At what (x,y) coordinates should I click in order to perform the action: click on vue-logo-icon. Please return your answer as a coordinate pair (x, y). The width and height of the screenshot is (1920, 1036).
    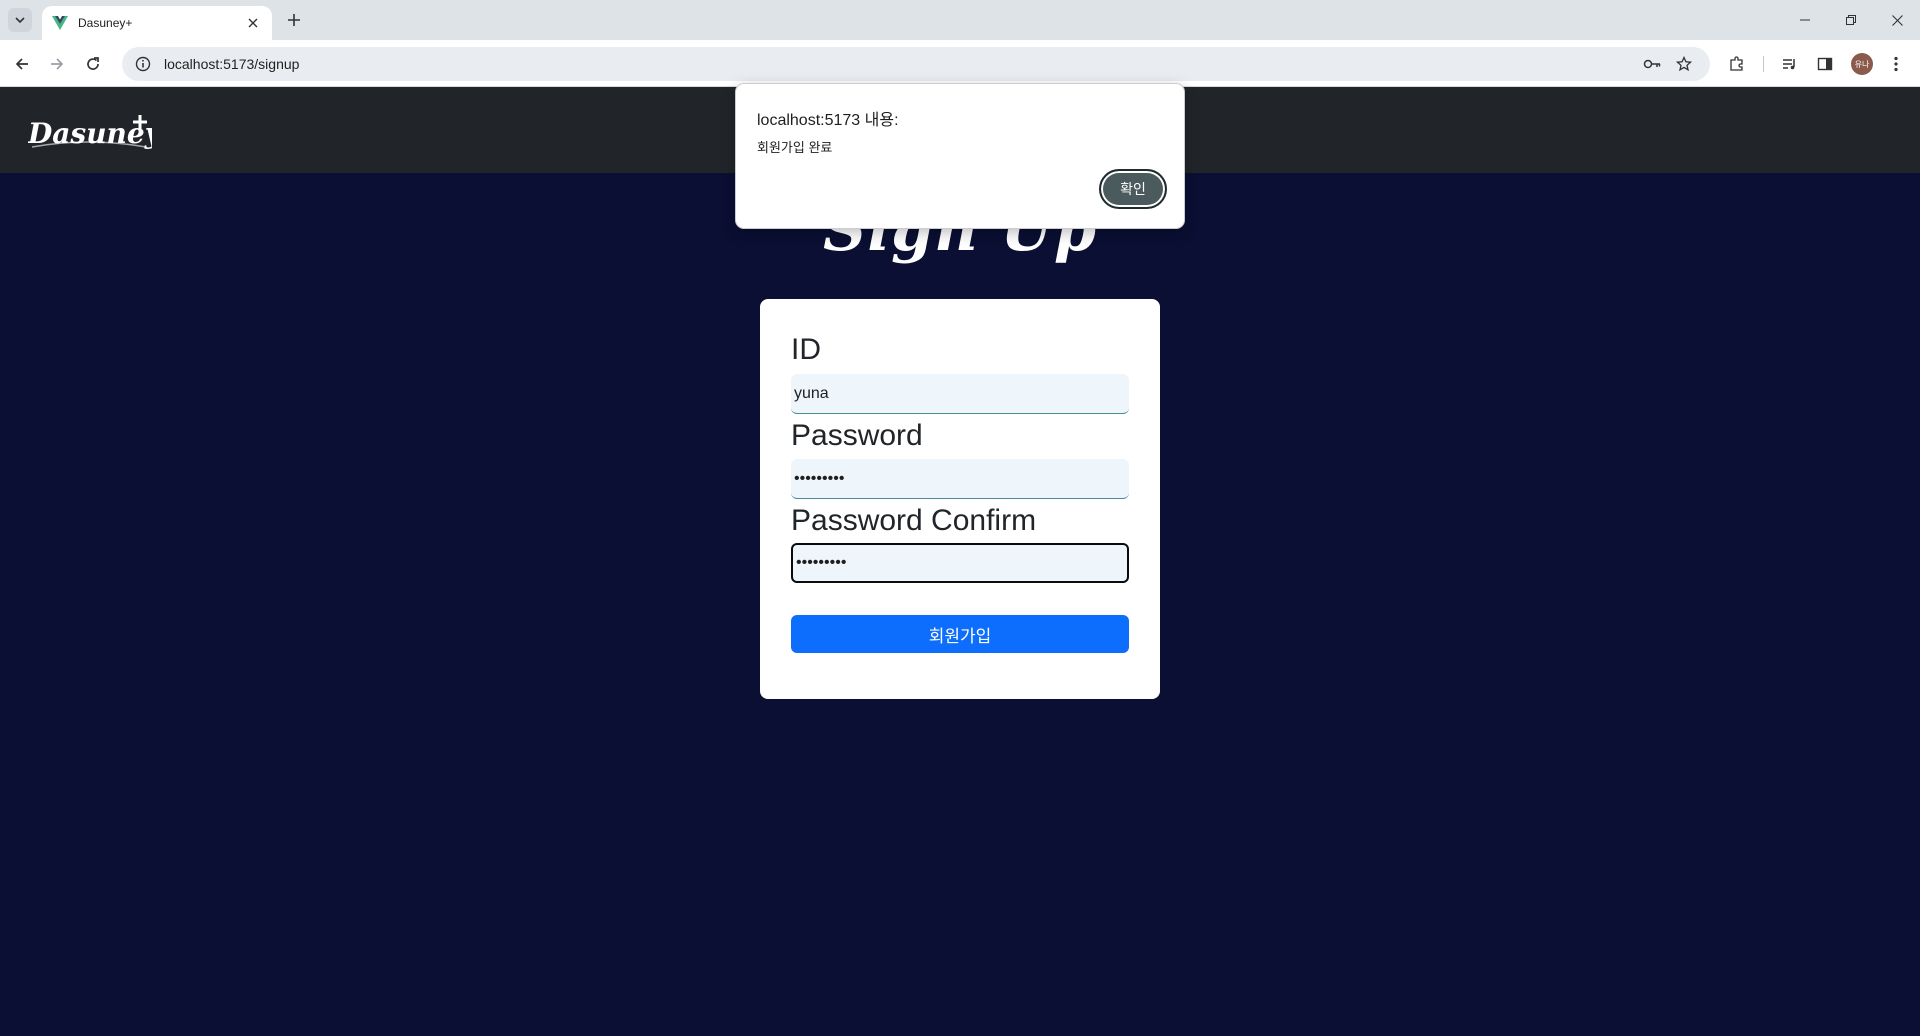
    Looking at the image, I should click on (60, 23).